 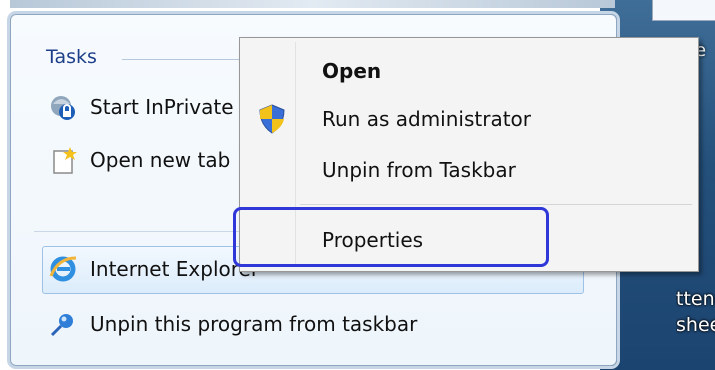 I want to click on task-open-new-tab-label: Open new tab, so click(x=160, y=160).